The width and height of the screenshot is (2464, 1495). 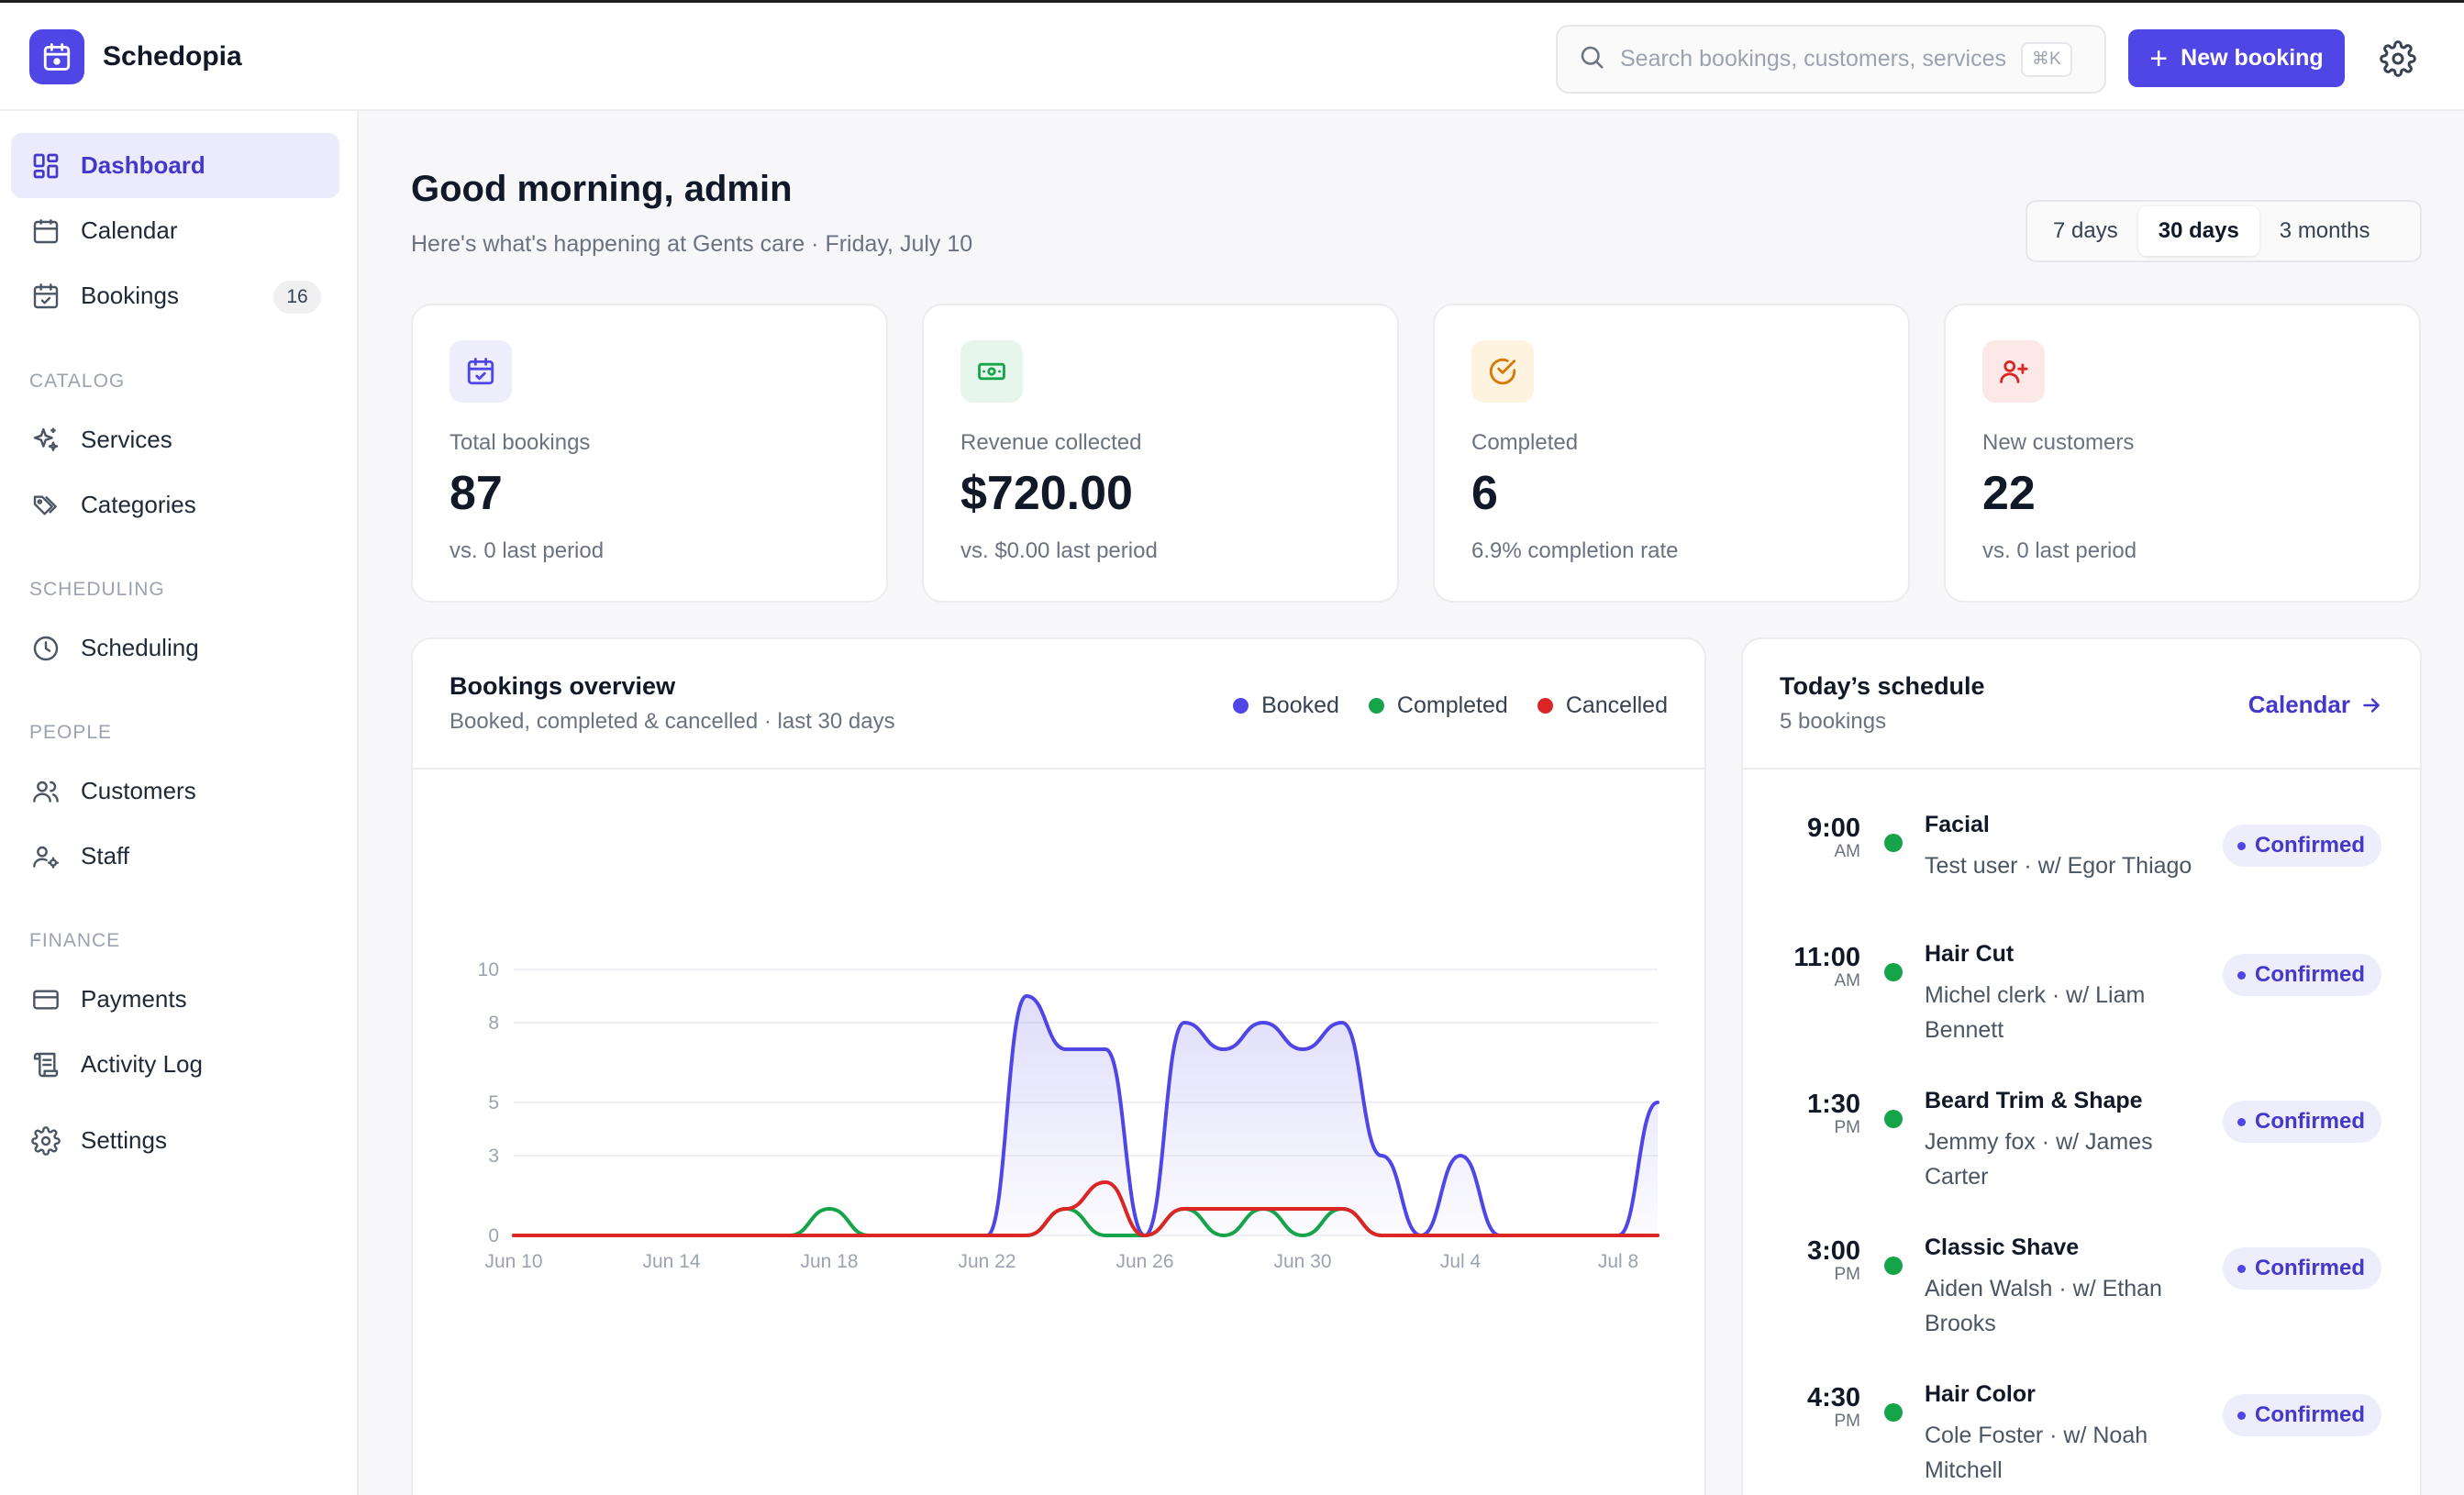 What do you see at coordinates (476, 493) in the screenshot?
I see `stat-value: 87` at bounding box center [476, 493].